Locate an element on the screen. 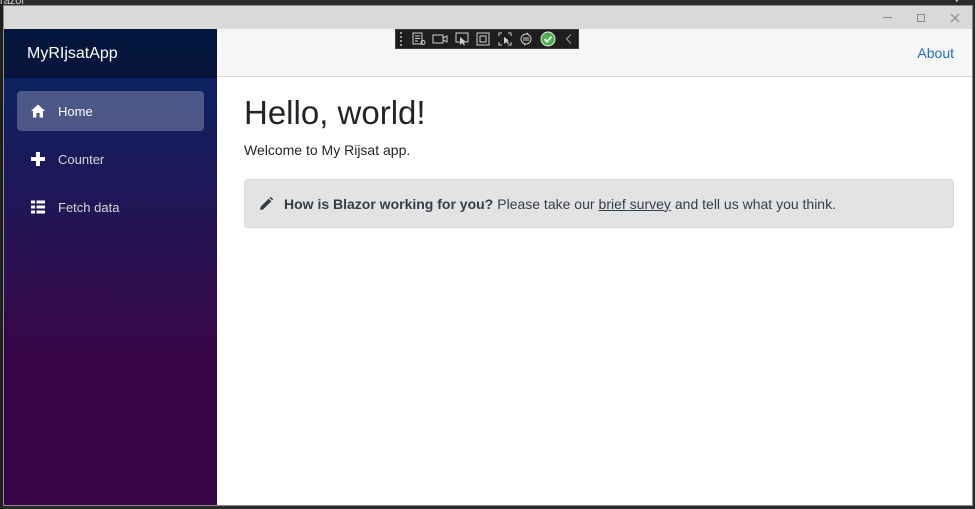  check-icon is located at coordinates (548, 39).